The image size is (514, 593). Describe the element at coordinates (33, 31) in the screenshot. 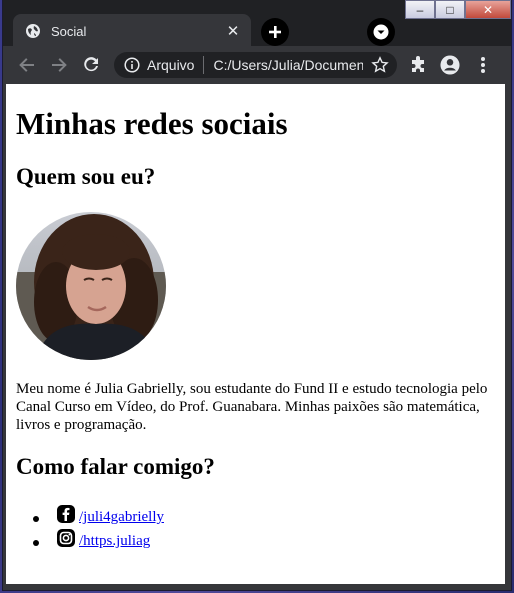

I see `globe-icon` at that location.